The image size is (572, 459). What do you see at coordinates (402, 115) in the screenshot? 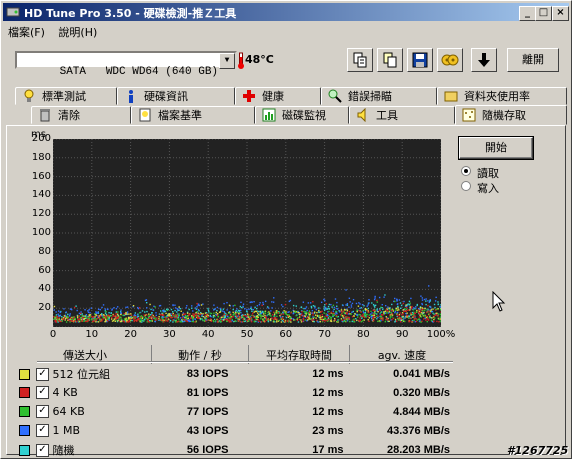
I see `tab-tools: 工具` at bounding box center [402, 115].